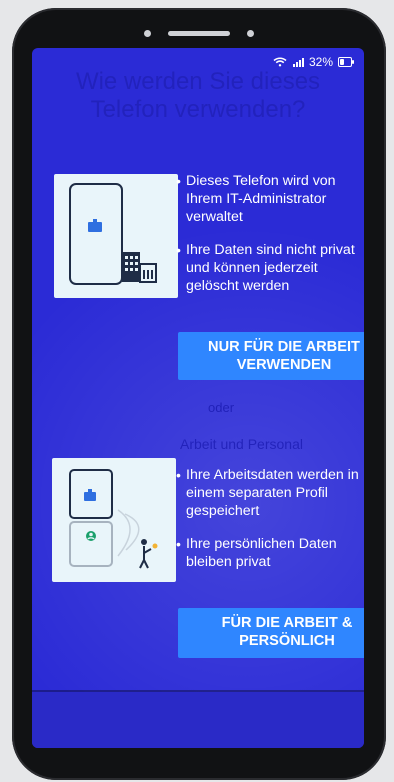  Describe the element at coordinates (271, 356) in the screenshot. I see `work-only-button: NUR FÜR DIE ARBEIT VERWENDEN` at that location.